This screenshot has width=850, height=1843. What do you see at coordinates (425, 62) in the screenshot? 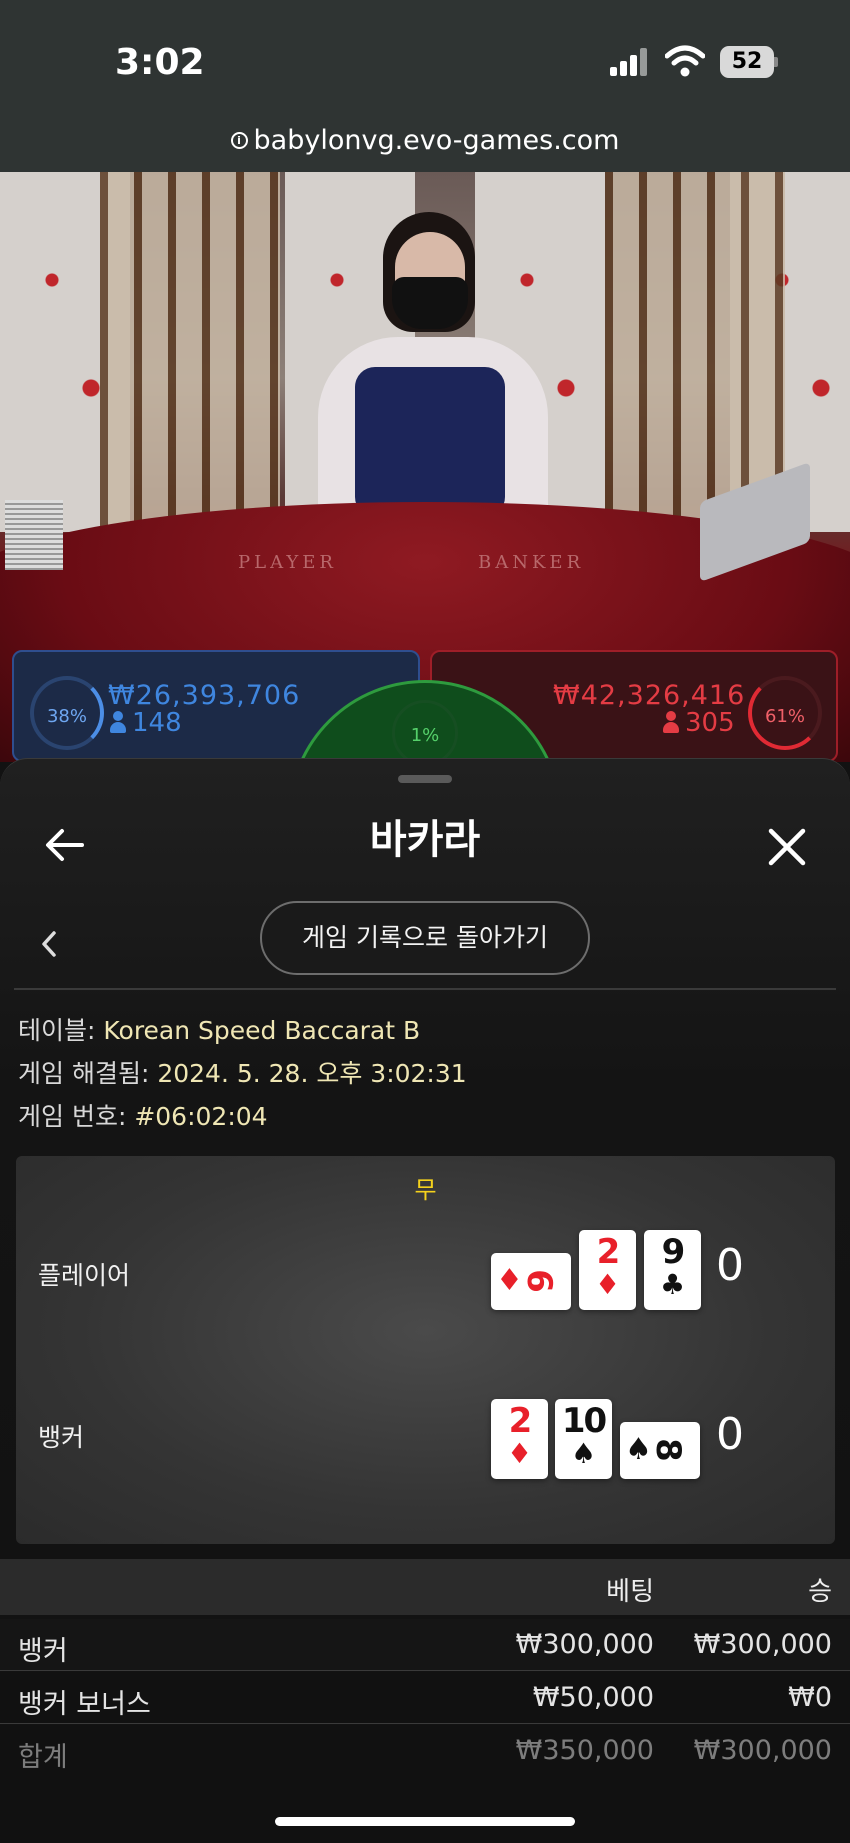
I see `status-bar: 3:02 52` at bounding box center [425, 62].